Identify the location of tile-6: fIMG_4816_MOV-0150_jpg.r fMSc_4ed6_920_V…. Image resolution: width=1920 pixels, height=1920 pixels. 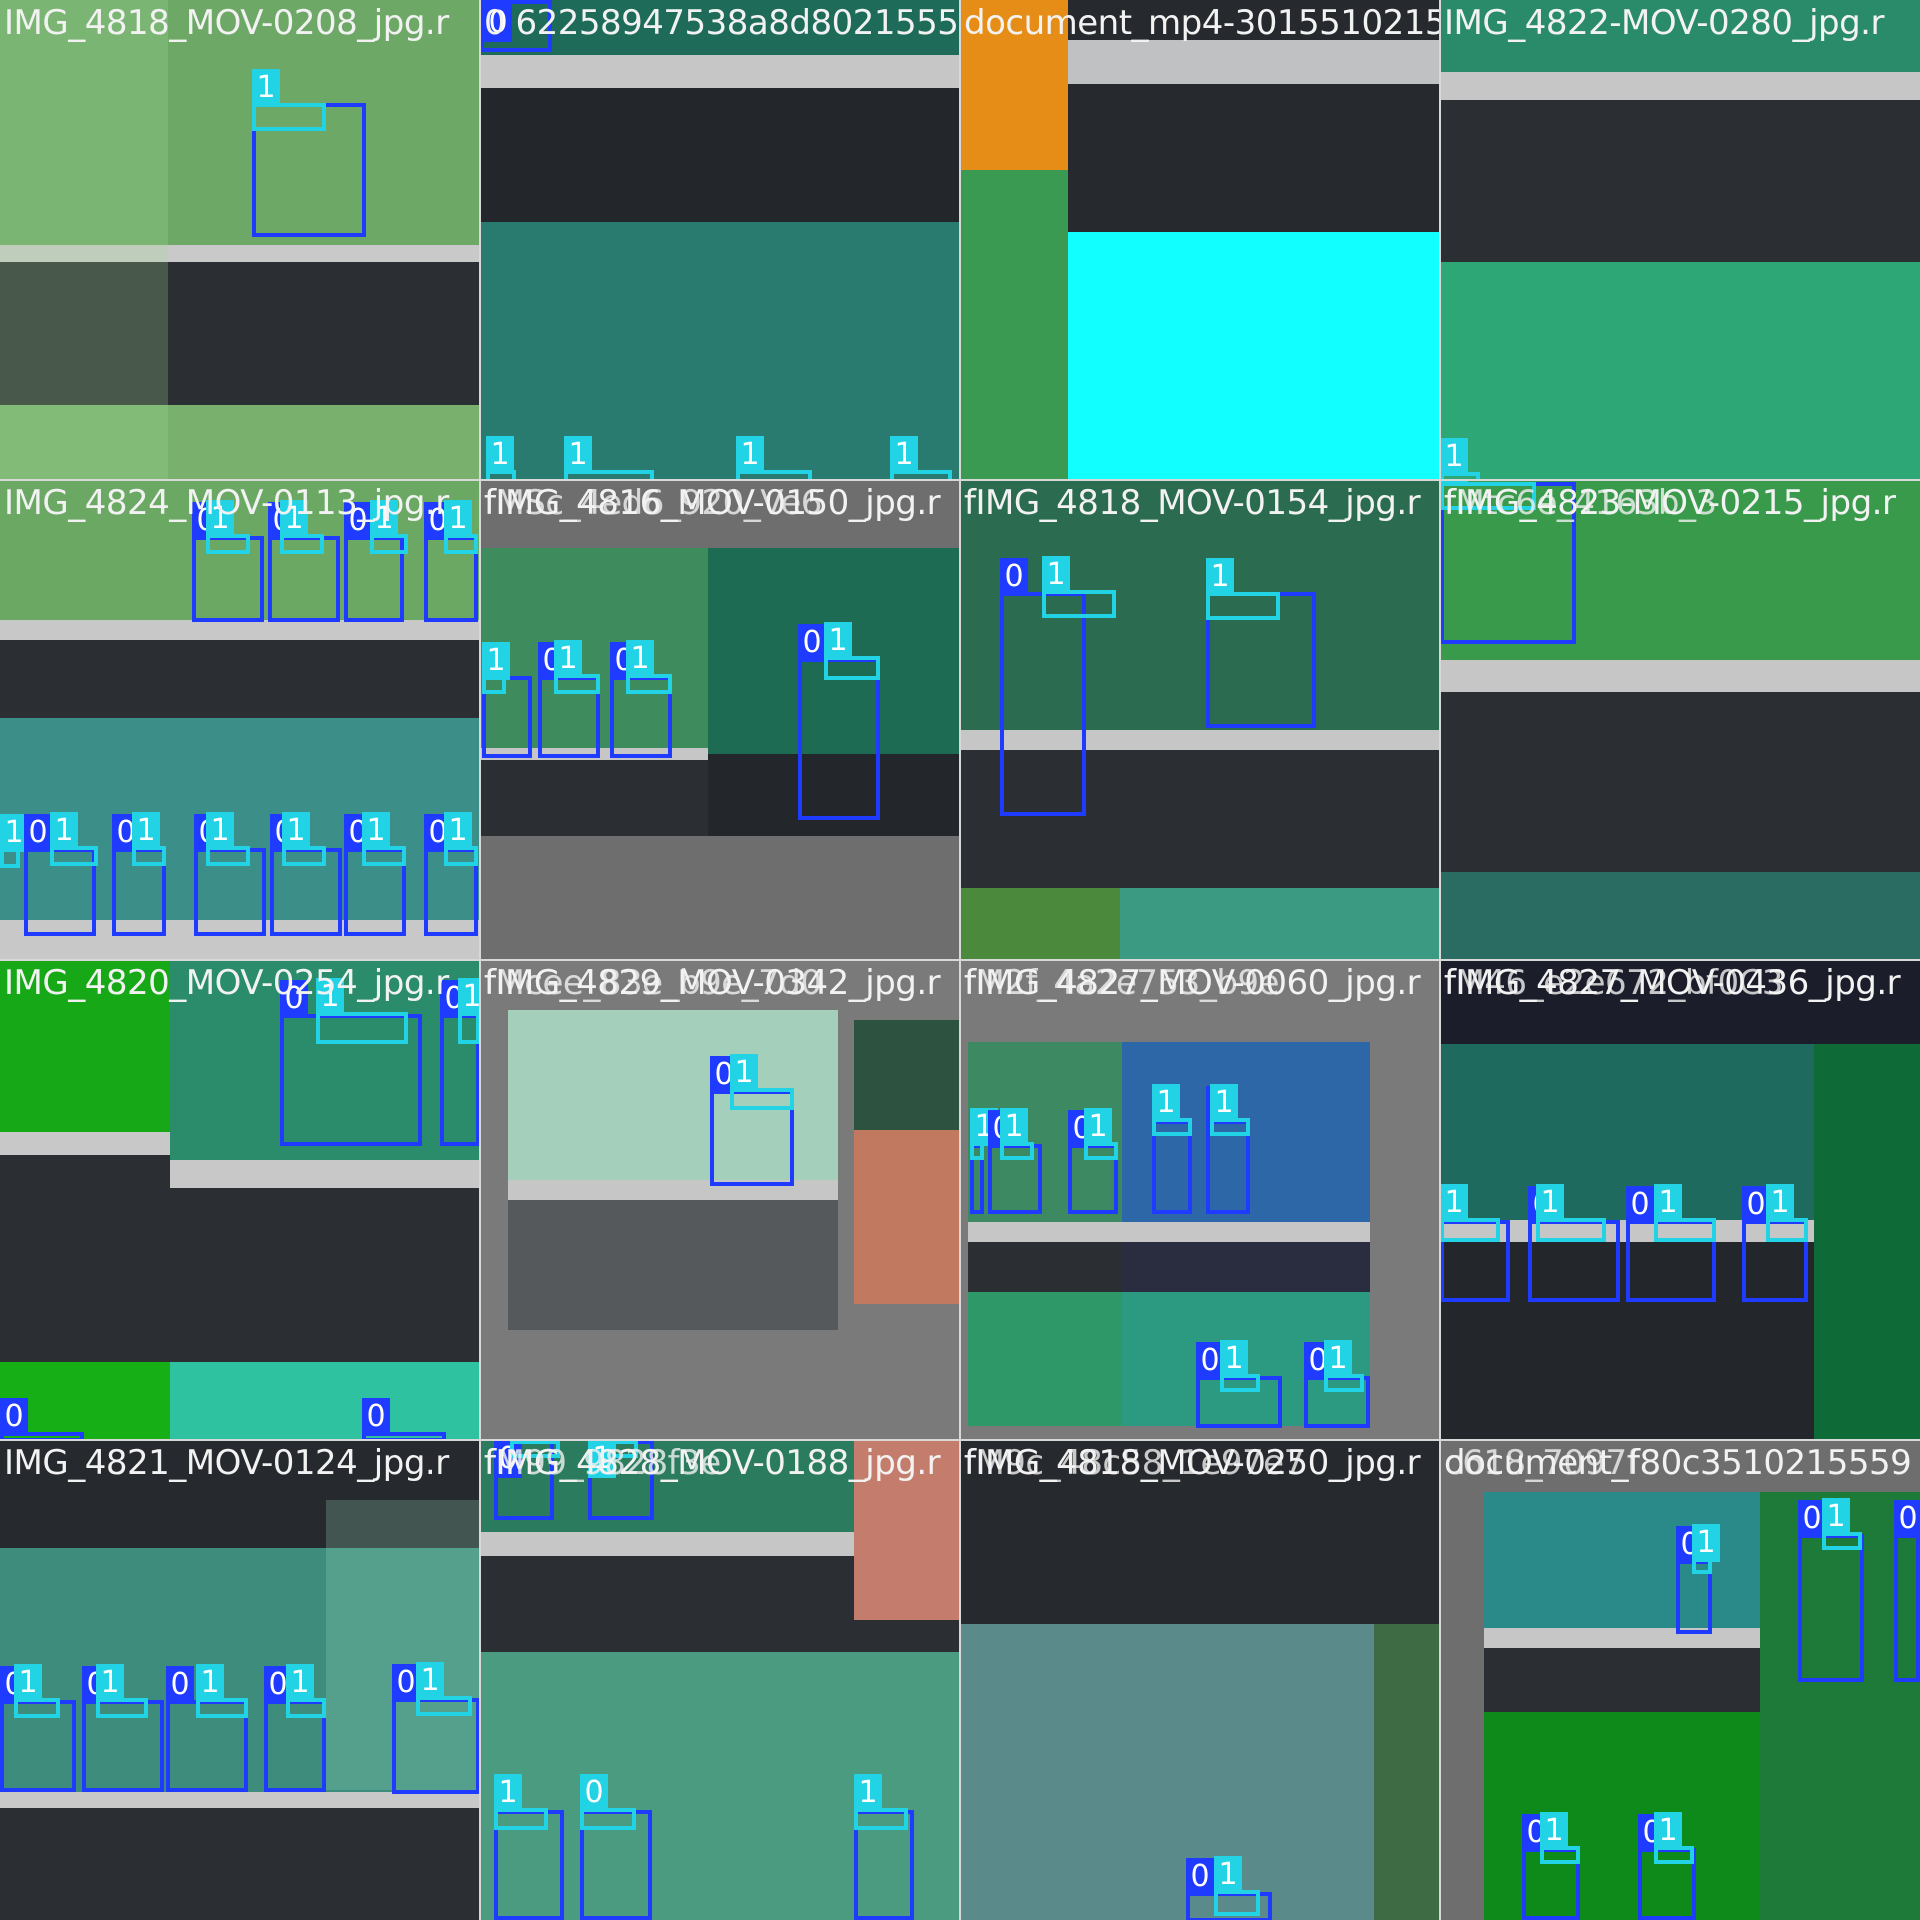
(720, 720).